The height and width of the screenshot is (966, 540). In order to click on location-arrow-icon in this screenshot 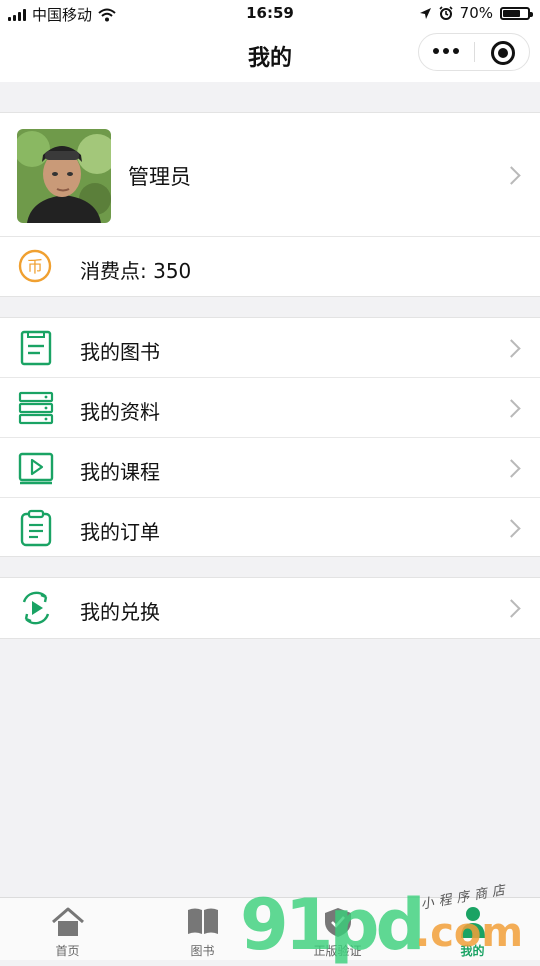, I will do `click(425, 13)`.